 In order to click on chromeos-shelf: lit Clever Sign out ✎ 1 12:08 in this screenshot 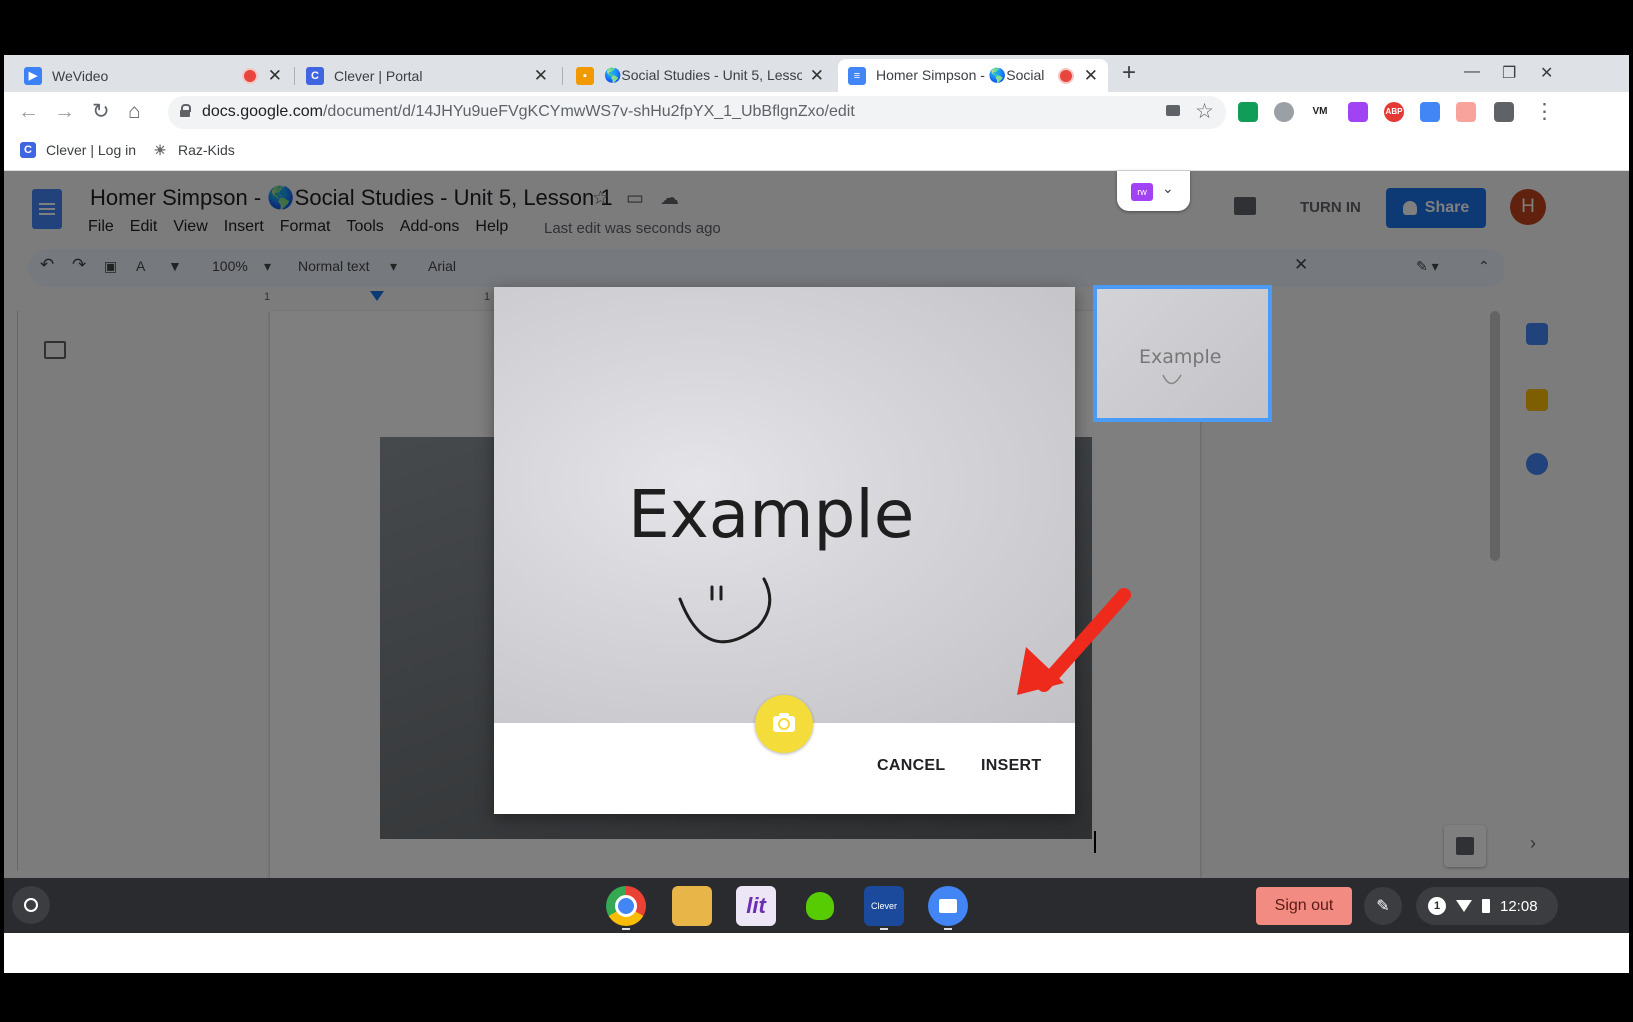, I will do `click(816, 905)`.